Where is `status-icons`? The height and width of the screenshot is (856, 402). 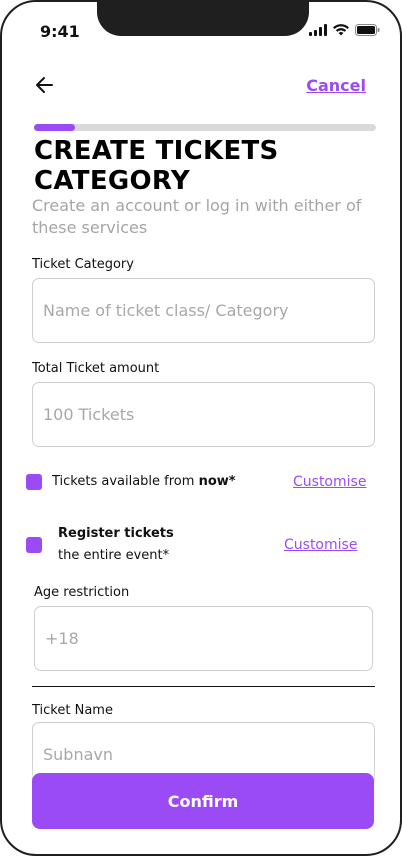 status-icons is located at coordinates (344, 30).